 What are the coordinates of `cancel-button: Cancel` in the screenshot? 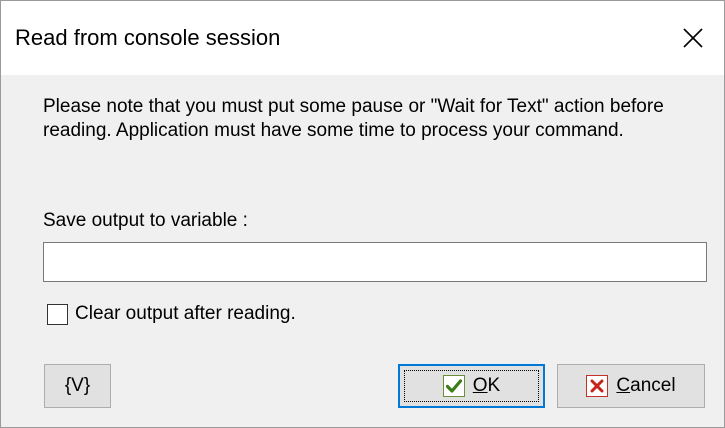 It's located at (631, 386).